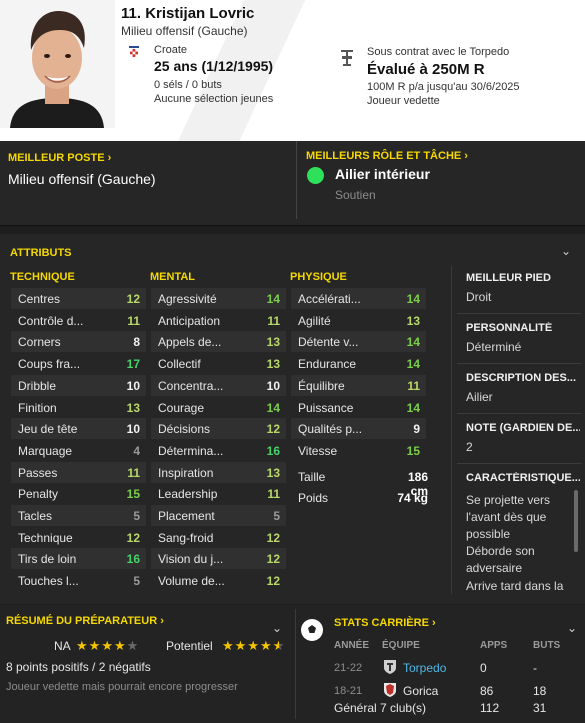  I want to click on attribute-row: Marquage 4, so click(78, 450).